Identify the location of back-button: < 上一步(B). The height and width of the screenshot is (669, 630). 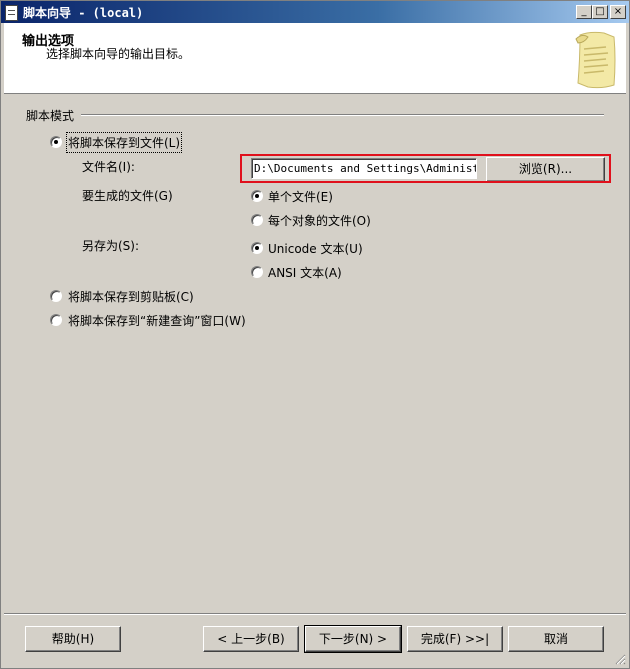
(251, 639).